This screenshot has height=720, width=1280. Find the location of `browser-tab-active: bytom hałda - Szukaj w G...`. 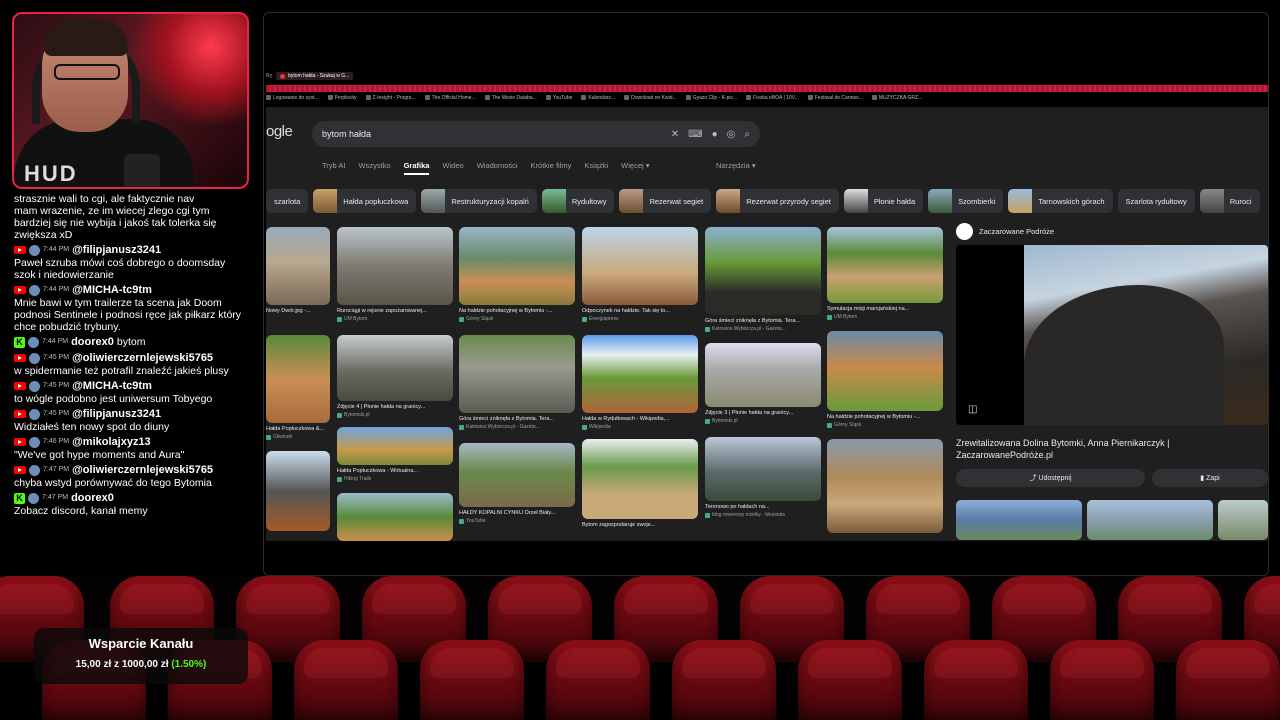

browser-tab-active: bytom hałda - Szukaj w G... is located at coordinates (315, 76).